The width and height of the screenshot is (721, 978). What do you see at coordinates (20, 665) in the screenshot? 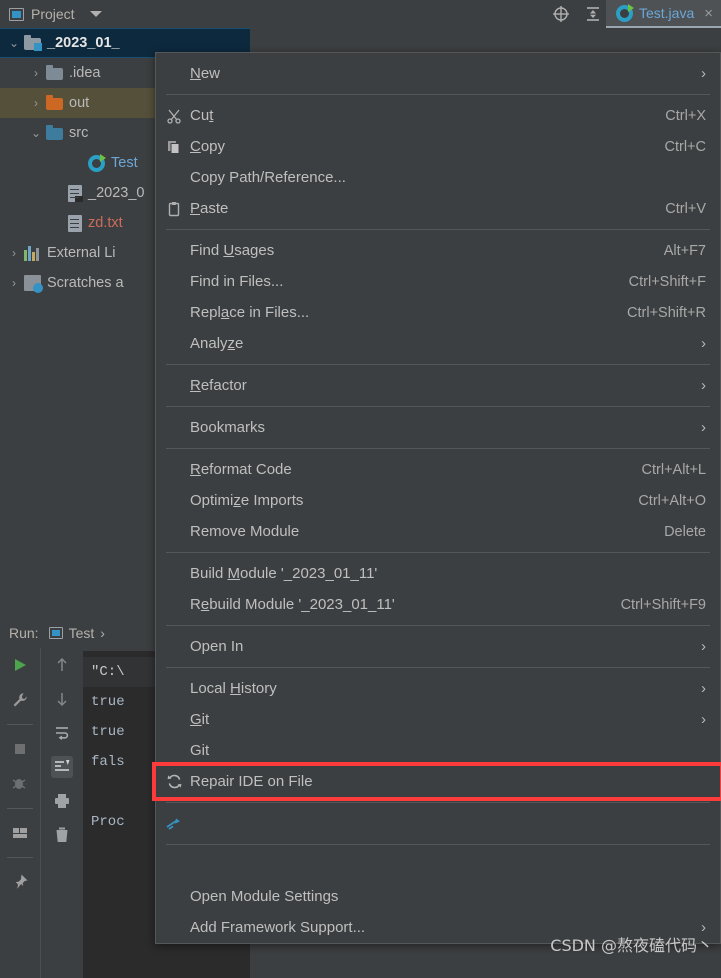
I see `run-icon` at bounding box center [20, 665].